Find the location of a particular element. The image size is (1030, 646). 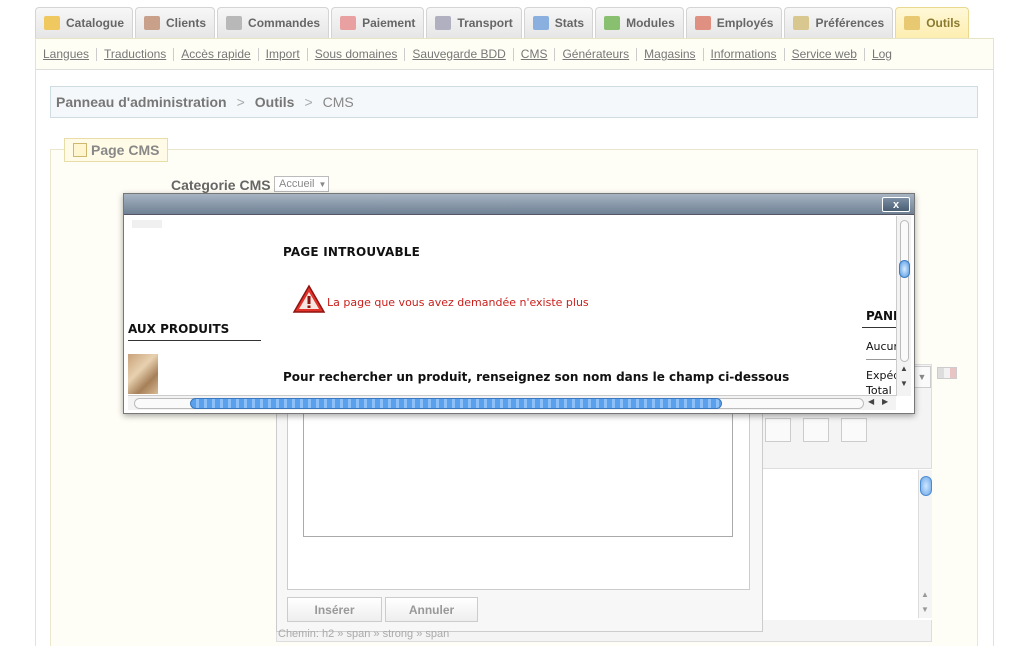

breadcrumb-cms: CMS is located at coordinates (338, 102).